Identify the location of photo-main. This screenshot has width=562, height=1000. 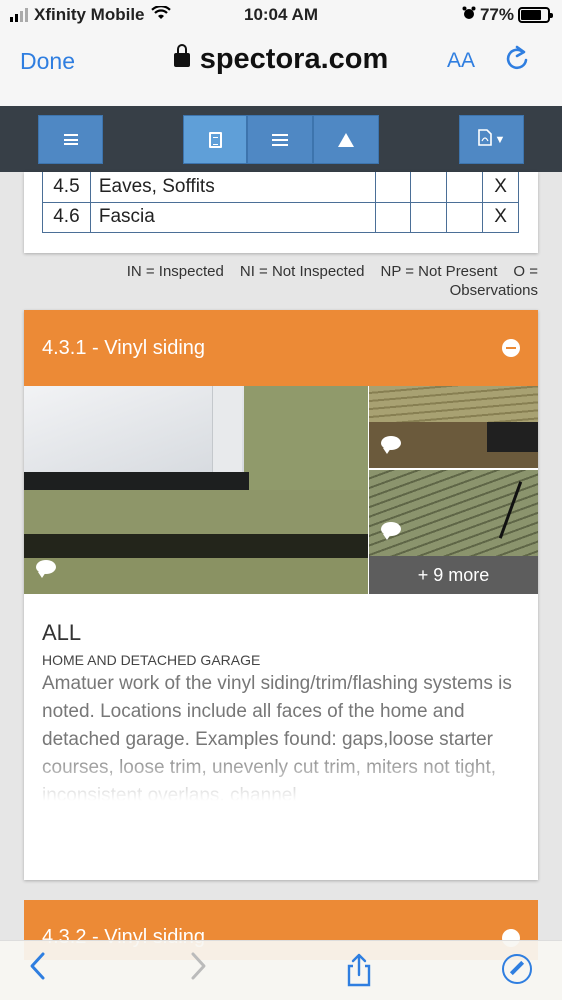
(196, 490).